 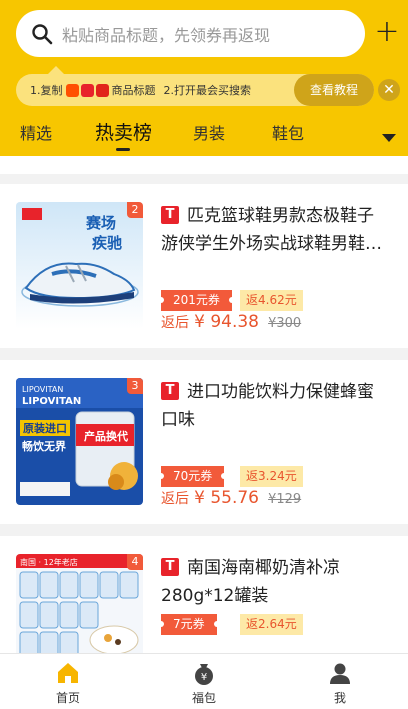 I want to click on app-logos, so click(x=87, y=90).